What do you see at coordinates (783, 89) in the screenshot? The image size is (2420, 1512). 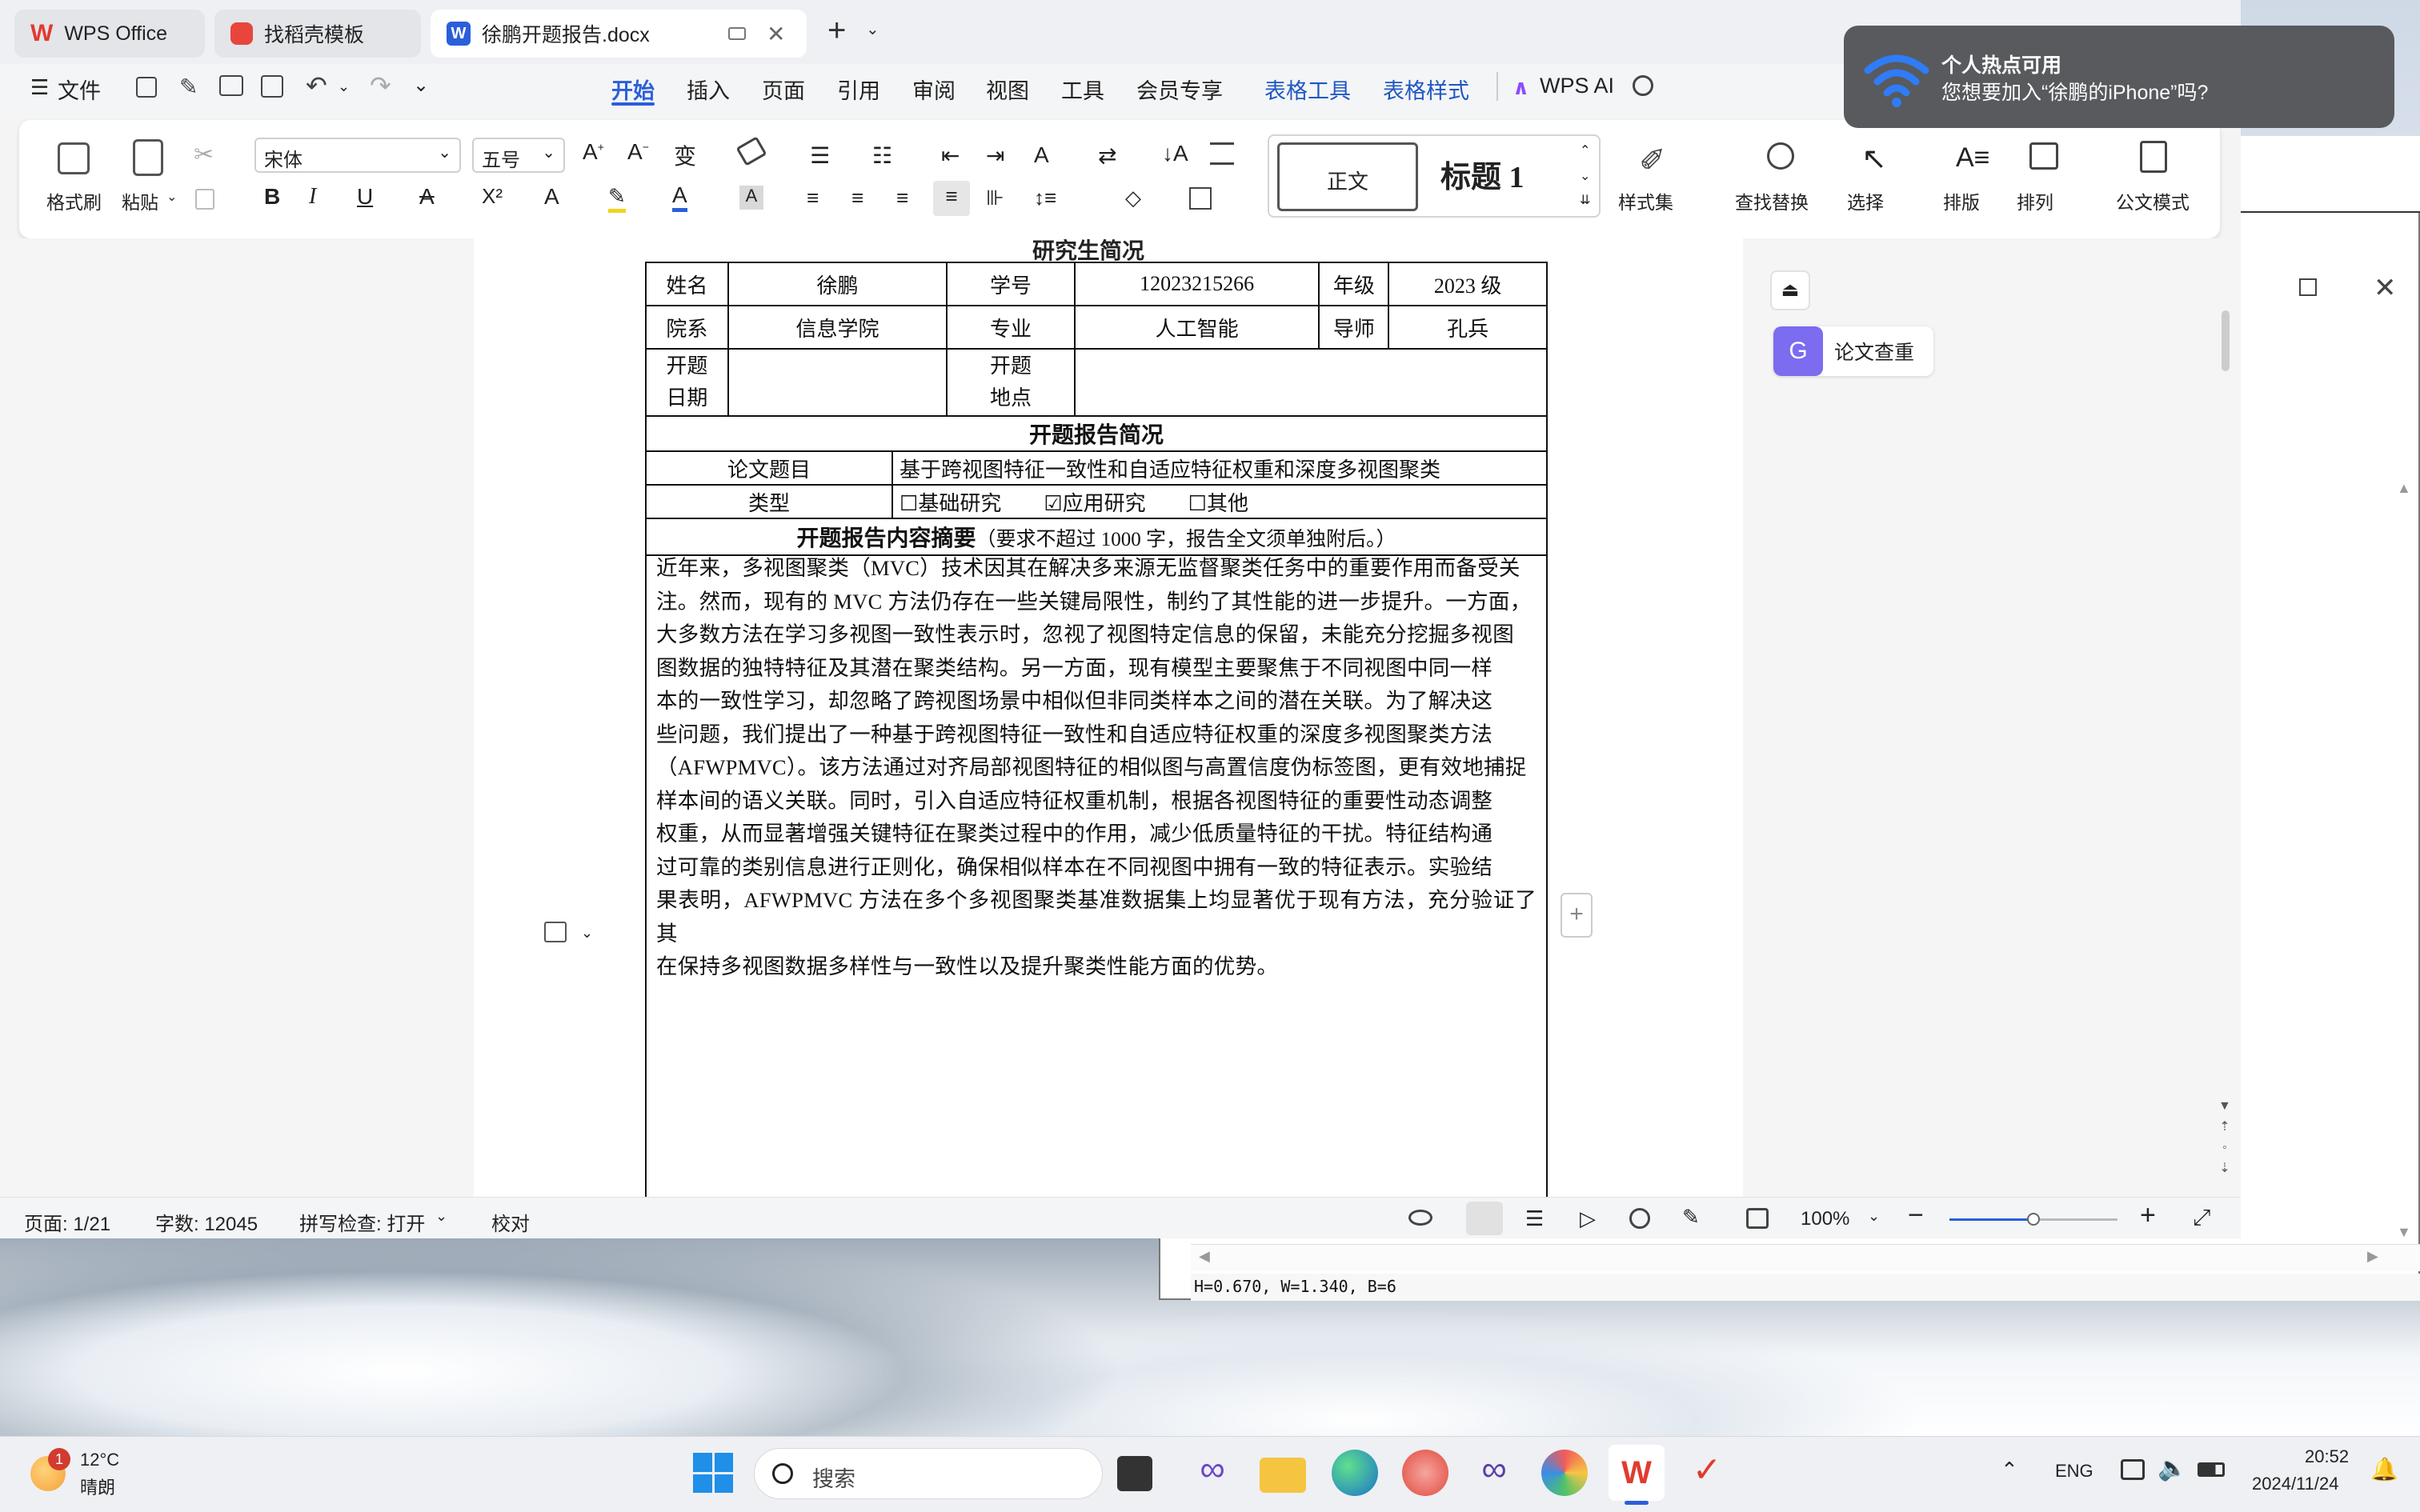 I see `menu-page: 页面` at bounding box center [783, 89].